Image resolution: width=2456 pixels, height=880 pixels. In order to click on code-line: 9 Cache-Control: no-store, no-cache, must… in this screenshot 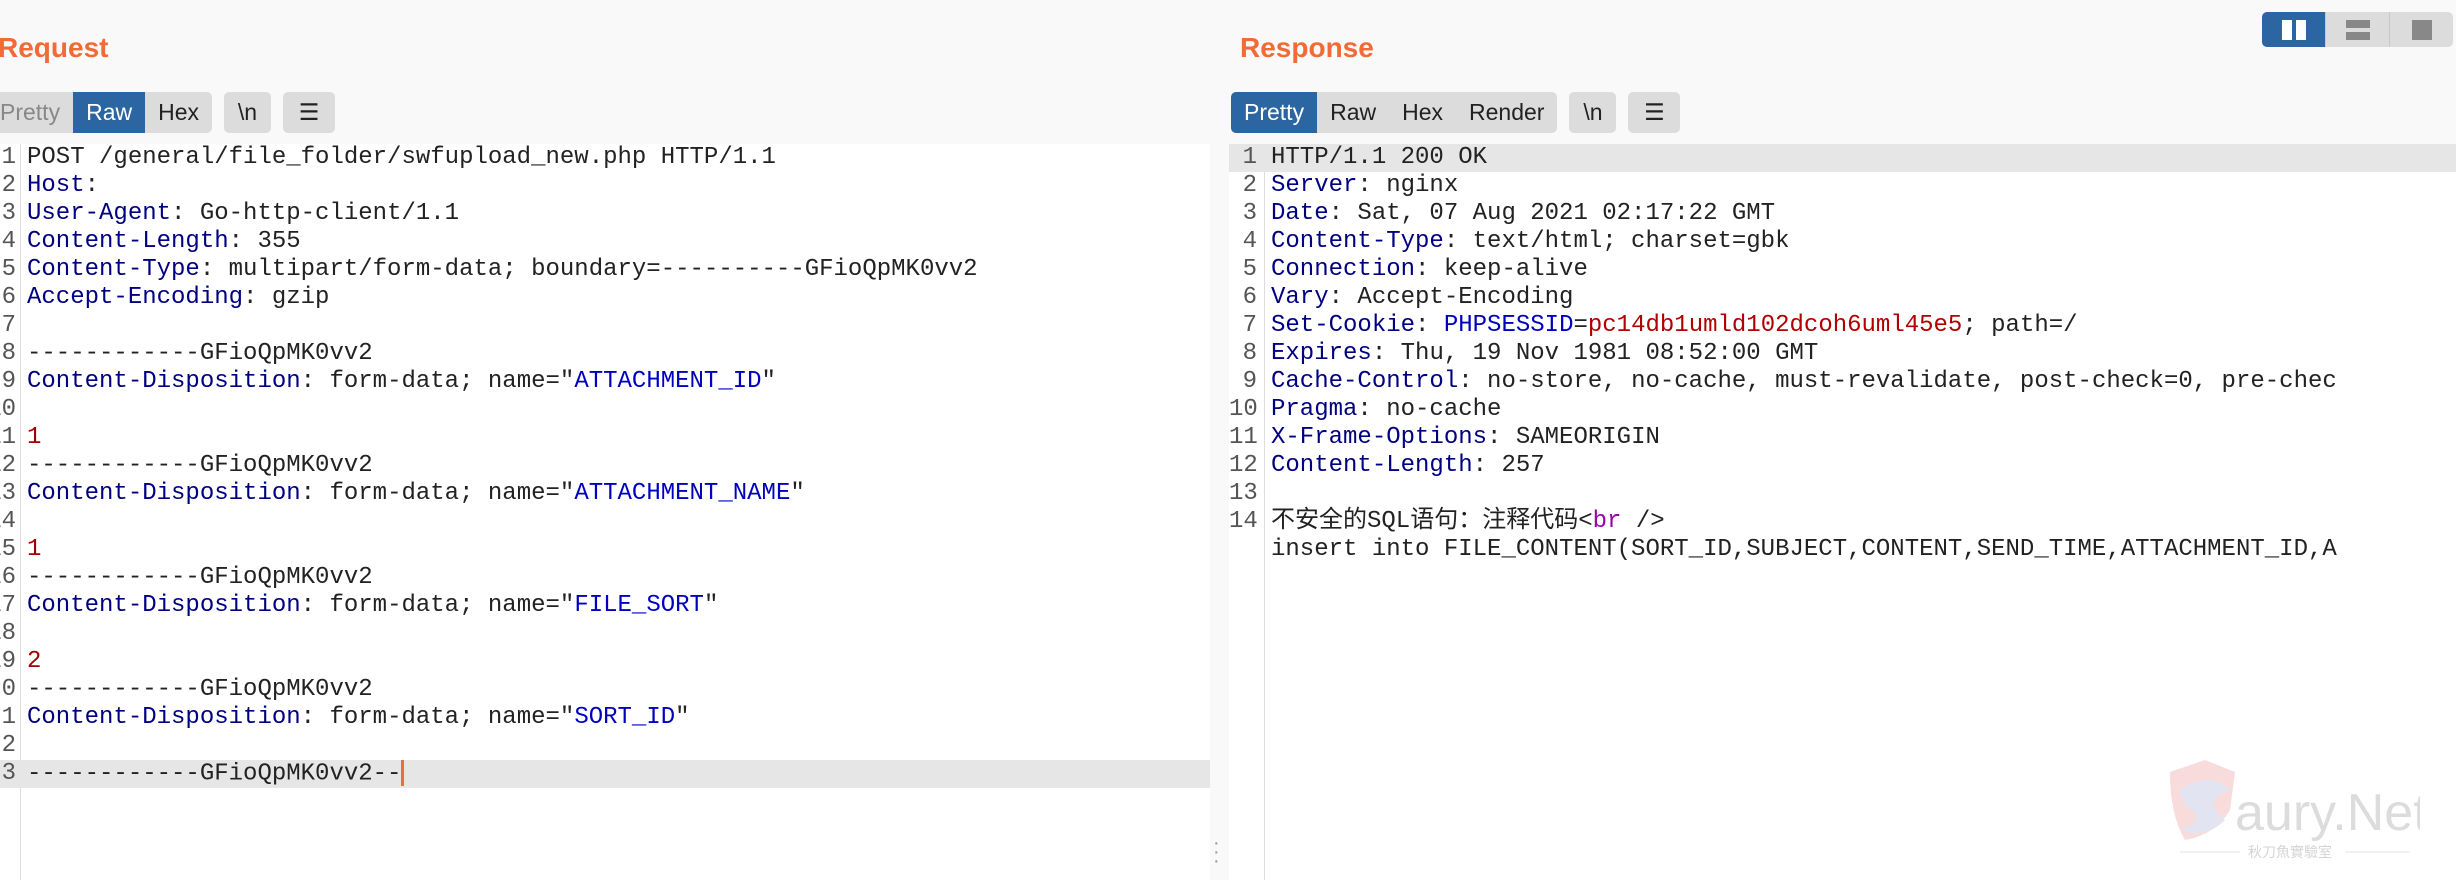, I will do `click(1842, 382)`.